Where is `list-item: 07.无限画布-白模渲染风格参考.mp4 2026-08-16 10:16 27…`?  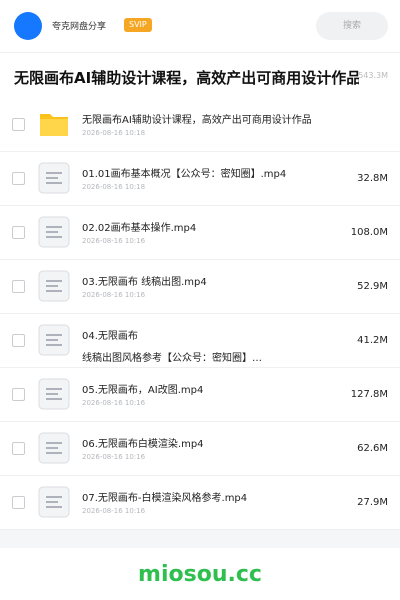
list-item: 07.无限画布-白模渲染风格参考.mp4 2026-08-16 10:16 27… is located at coordinates (200, 503).